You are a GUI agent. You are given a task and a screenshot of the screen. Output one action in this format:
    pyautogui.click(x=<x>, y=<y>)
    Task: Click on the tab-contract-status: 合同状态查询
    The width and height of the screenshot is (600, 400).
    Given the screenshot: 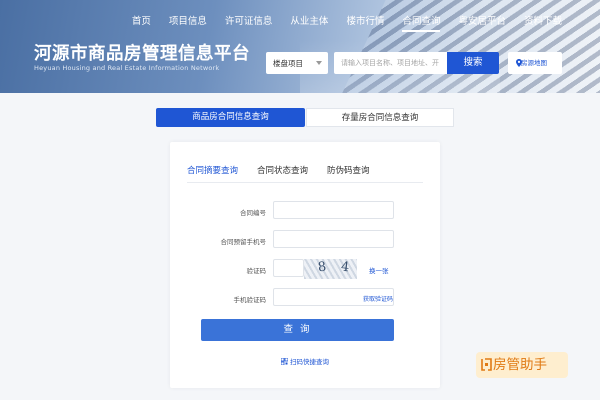 What is the action you would take?
    pyautogui.click(x=282, y=172)
    